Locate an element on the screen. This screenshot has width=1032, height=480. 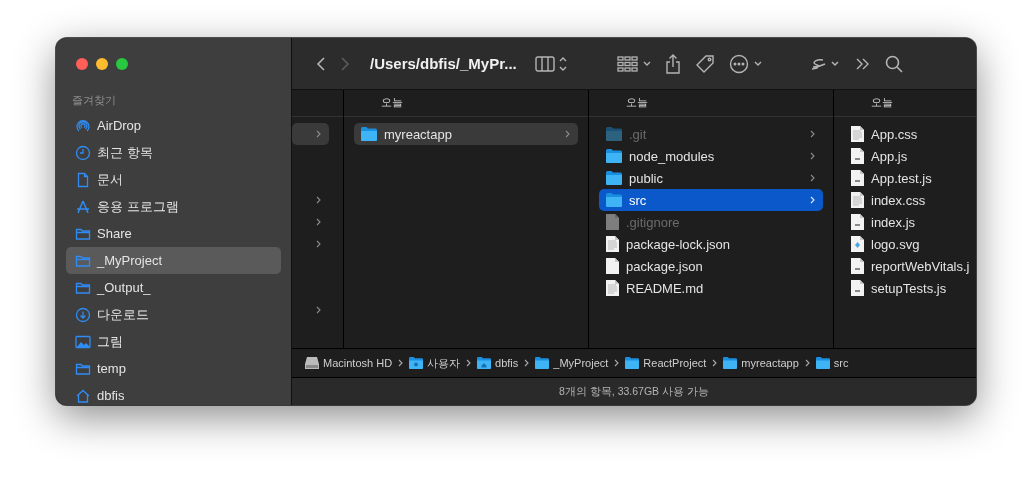
download-icon is located at coordinates (83, 314).